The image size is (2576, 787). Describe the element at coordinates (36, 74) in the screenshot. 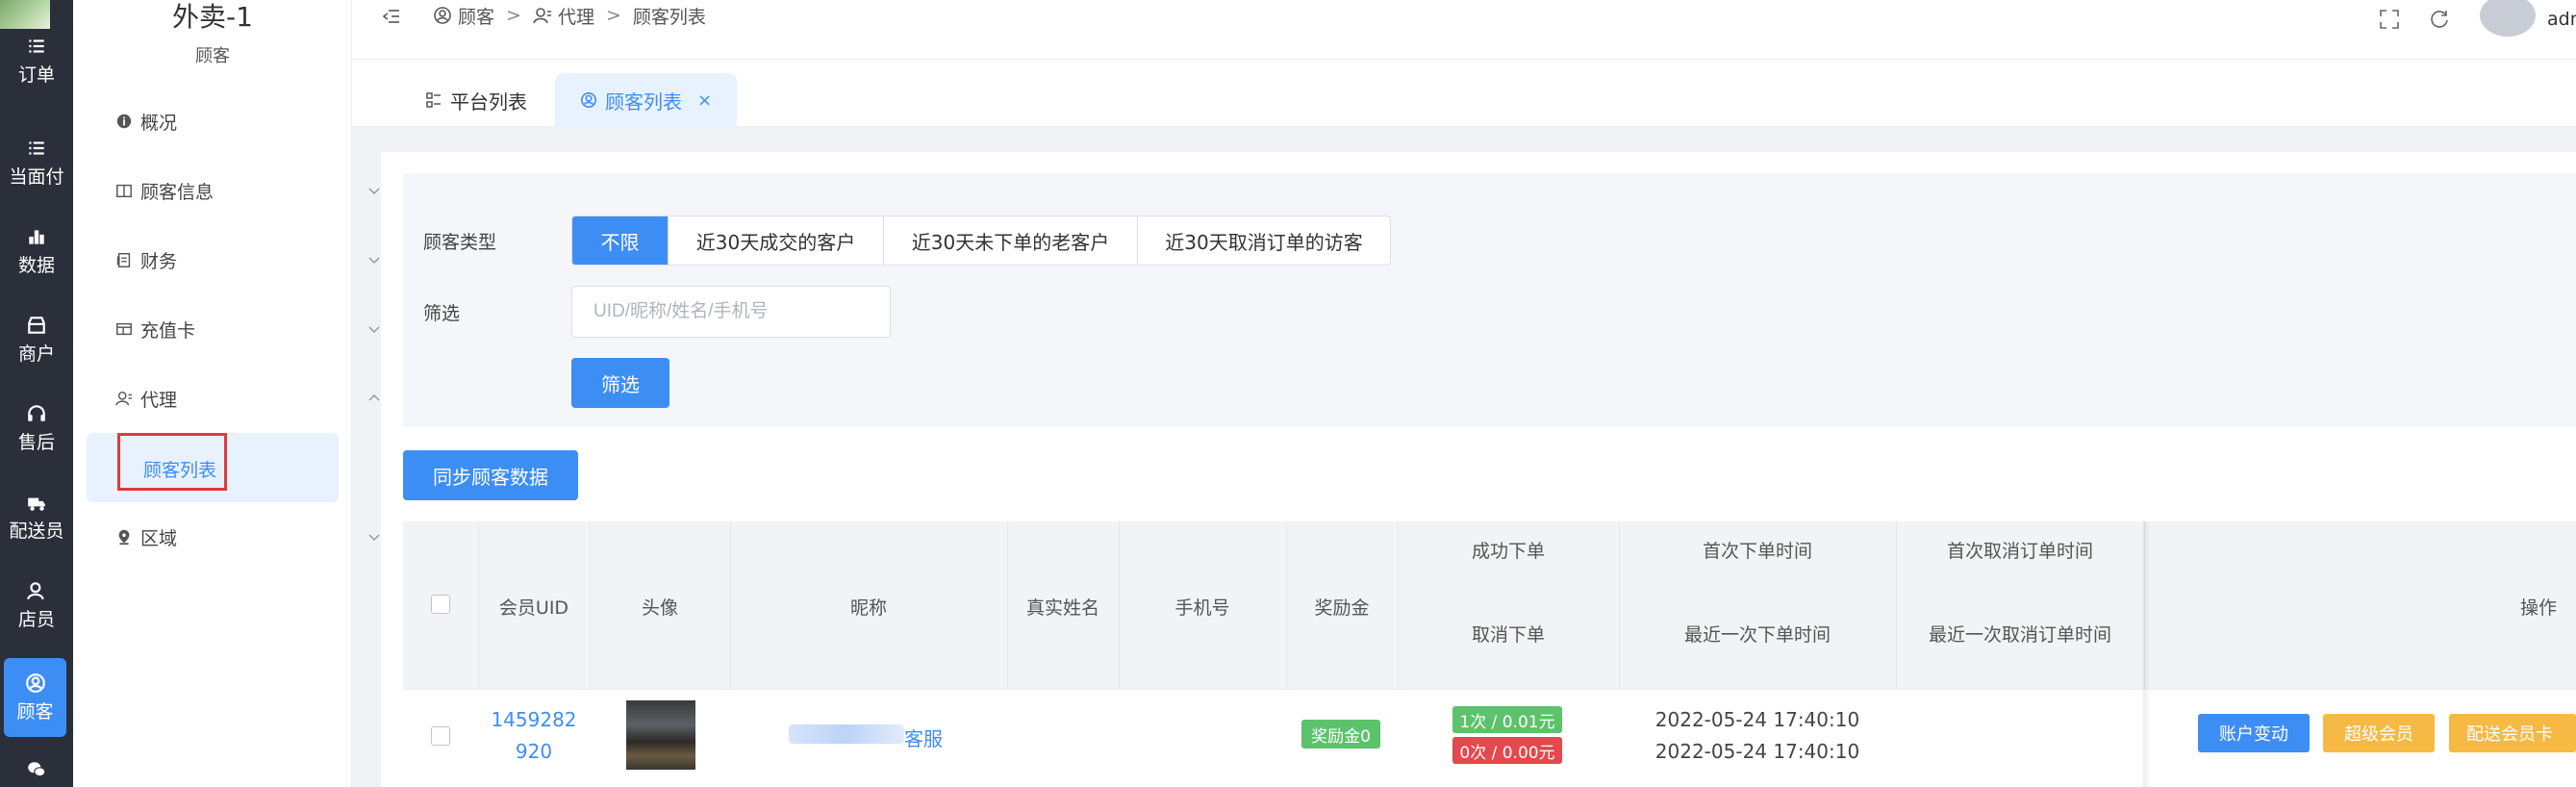

I see `rail-item-label: 订单` at that location.